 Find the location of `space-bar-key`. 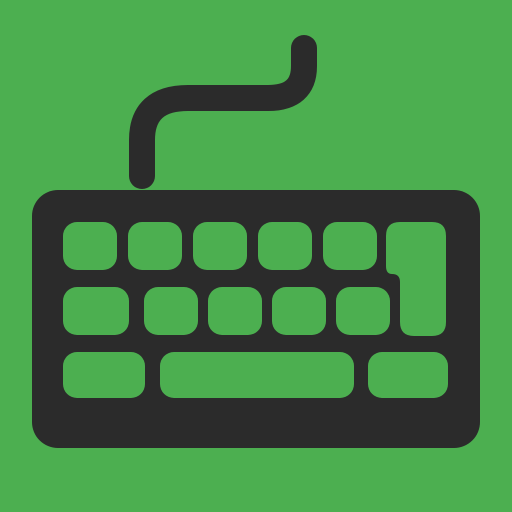

space-bar-key is located at coordinates (257, 375).